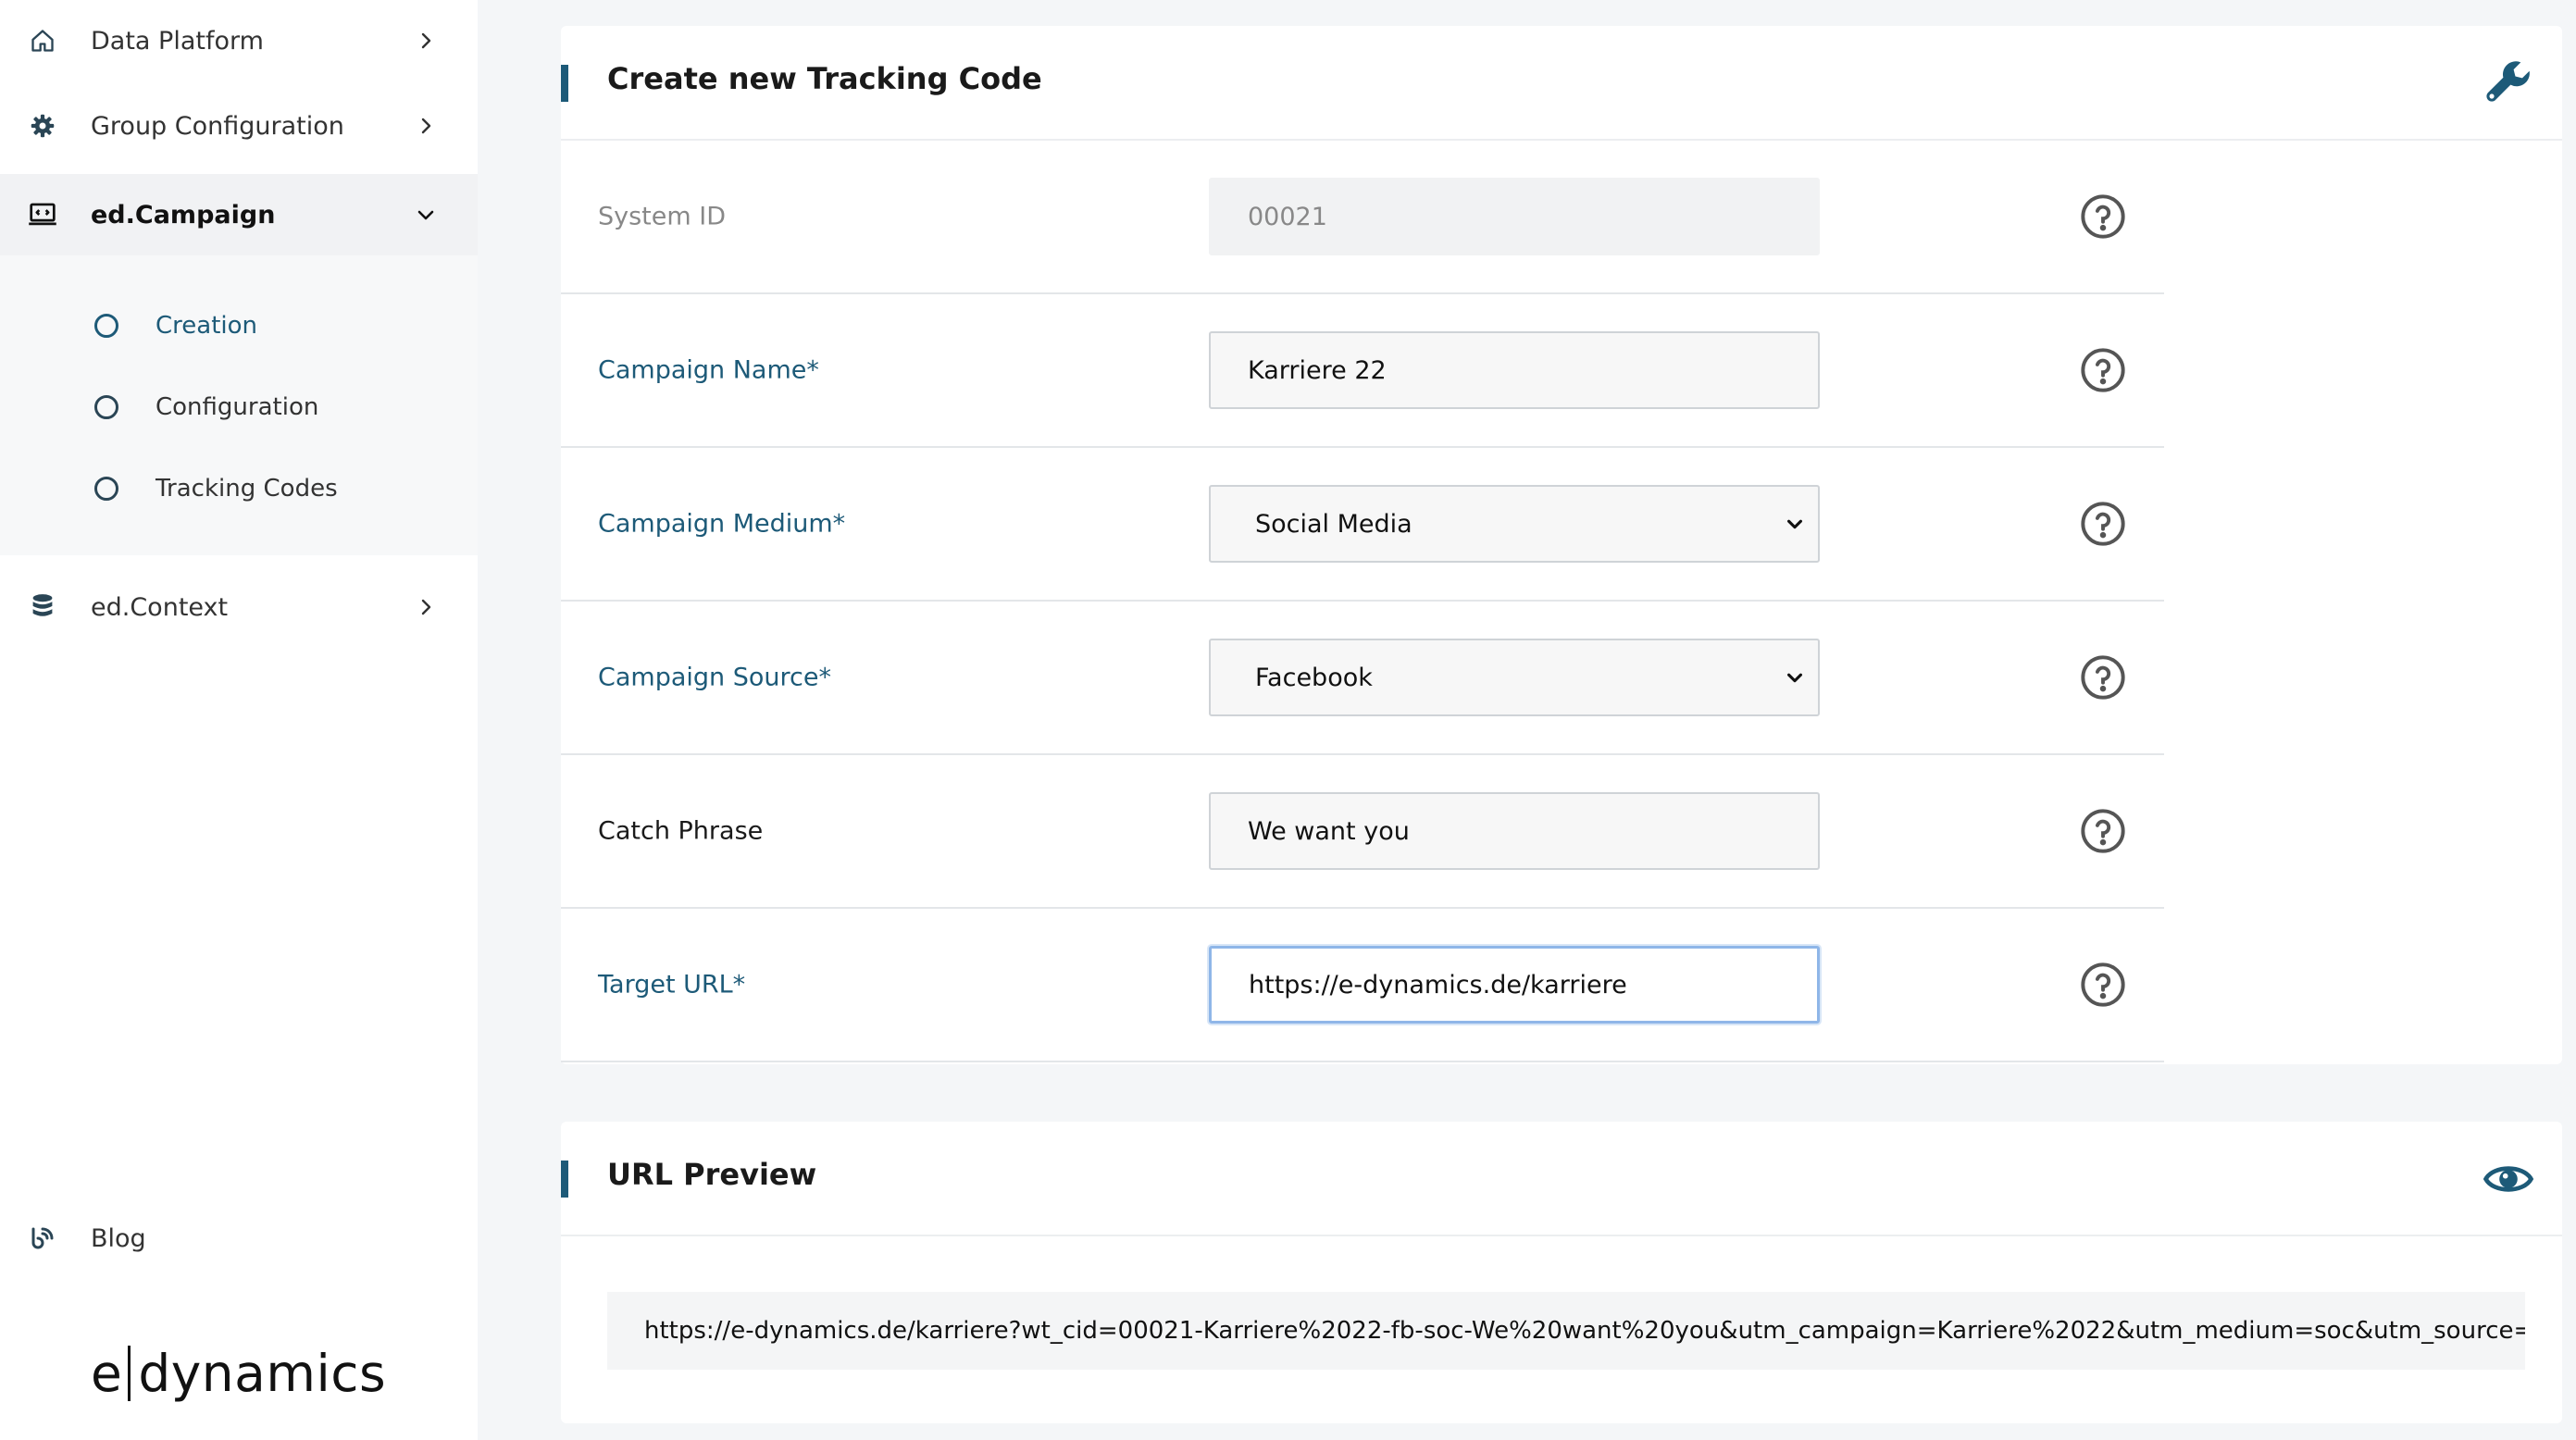 This screenshot has height=1440, width=2576. I want to click on field-label: System ID, so click(662, 216).